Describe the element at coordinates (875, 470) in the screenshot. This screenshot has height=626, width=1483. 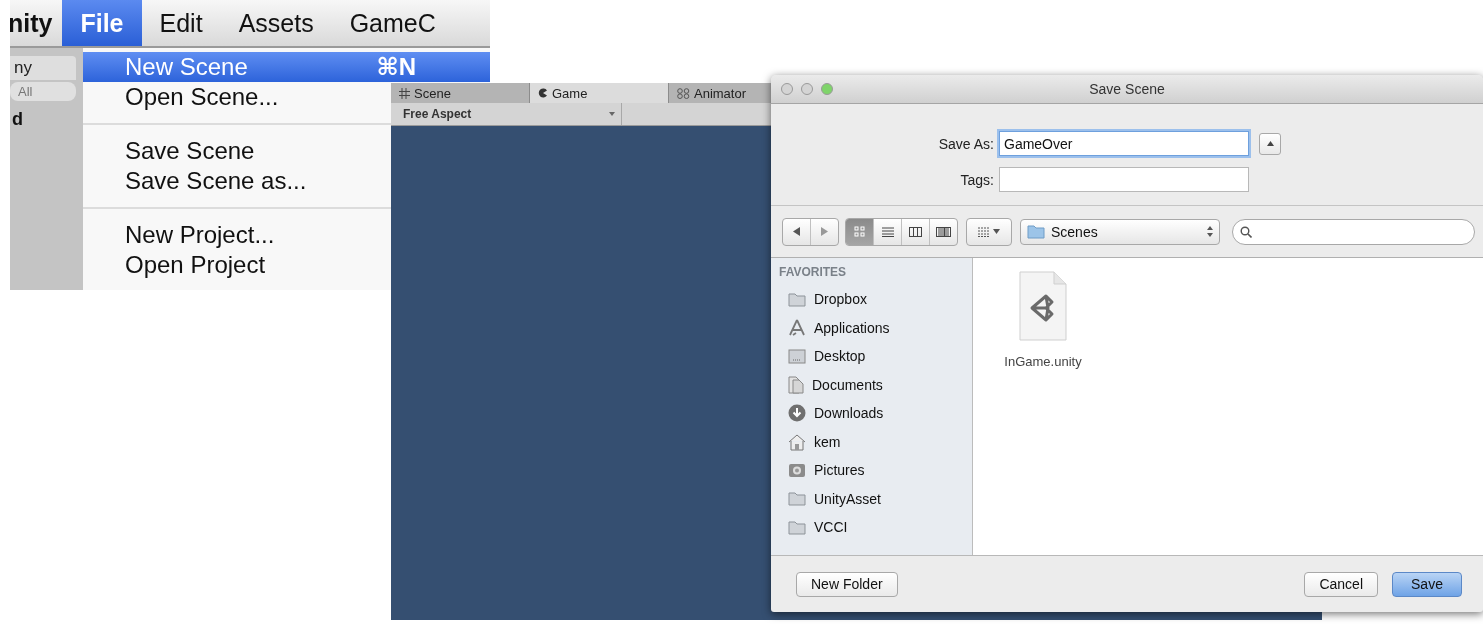
I see `sidebar-item: Pictures` at that location.